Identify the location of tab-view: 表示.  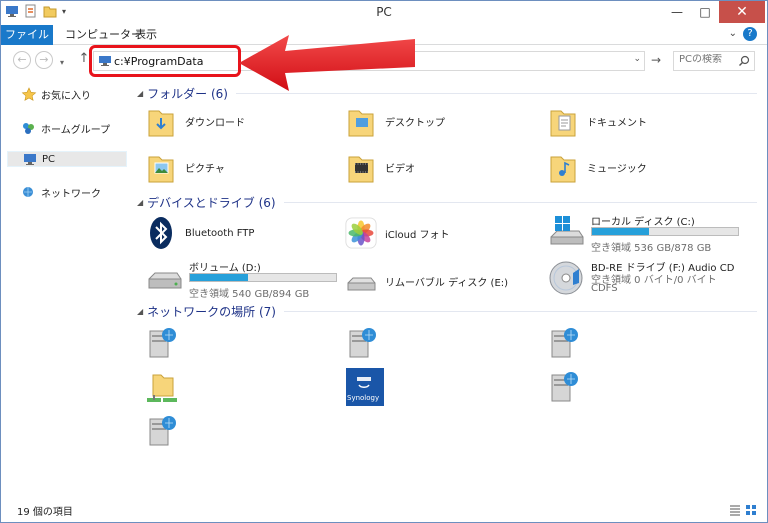
(146, 35).